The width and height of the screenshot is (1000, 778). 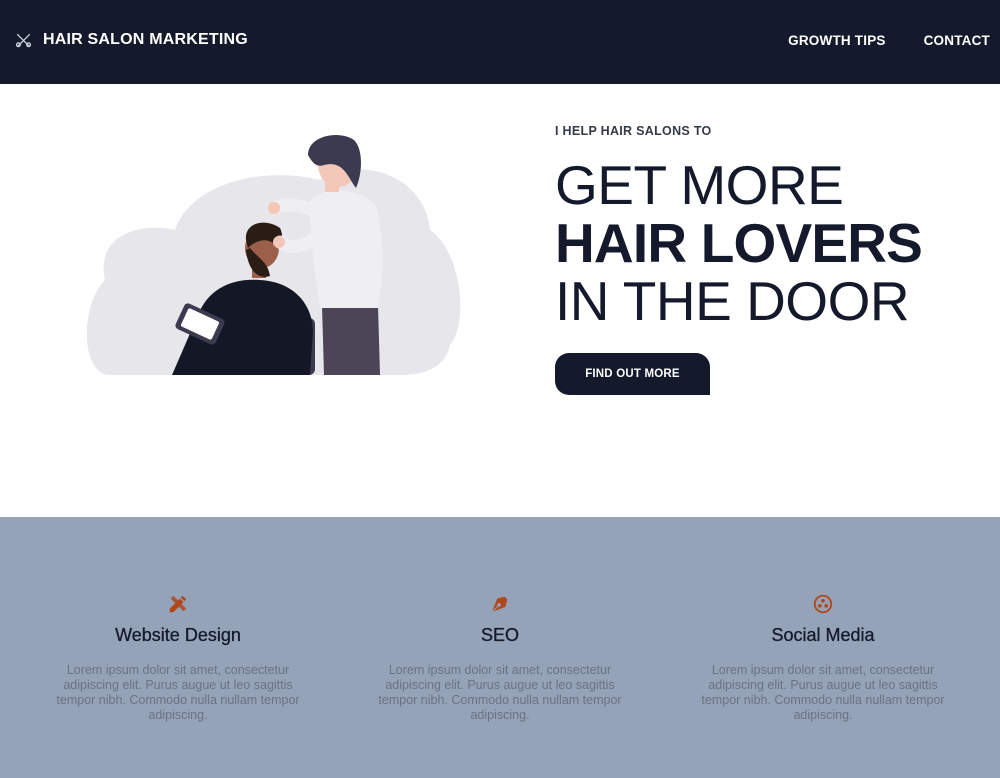 I want to click on headline-line-1: GET MORE, so click(x=699, y=185).